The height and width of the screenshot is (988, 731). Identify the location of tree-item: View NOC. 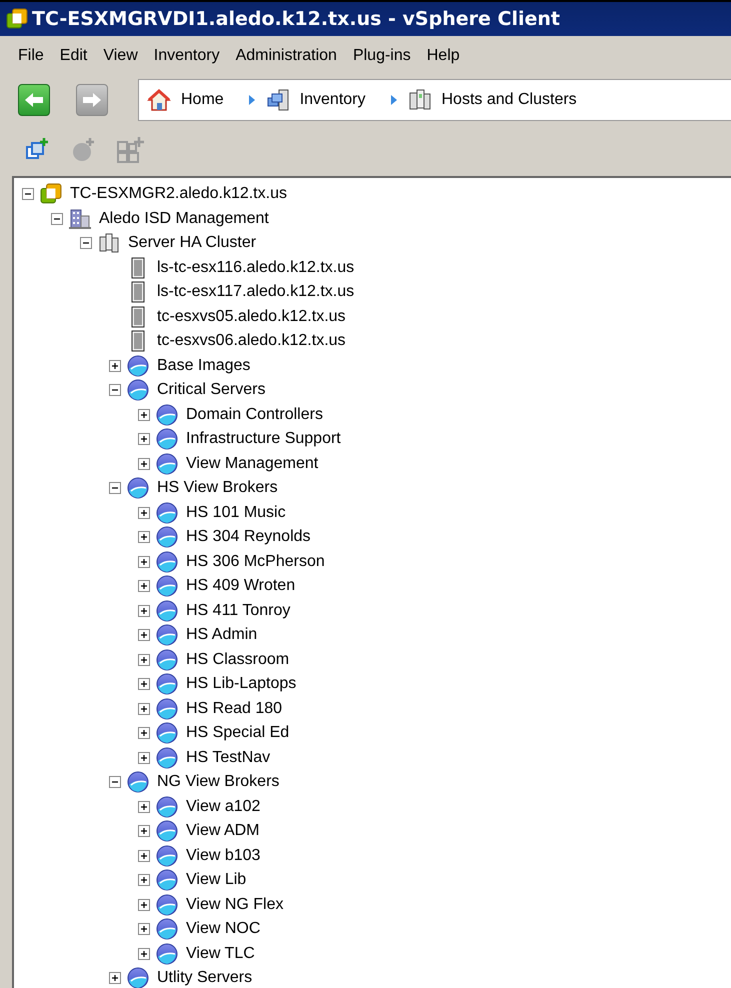
(223, 929).